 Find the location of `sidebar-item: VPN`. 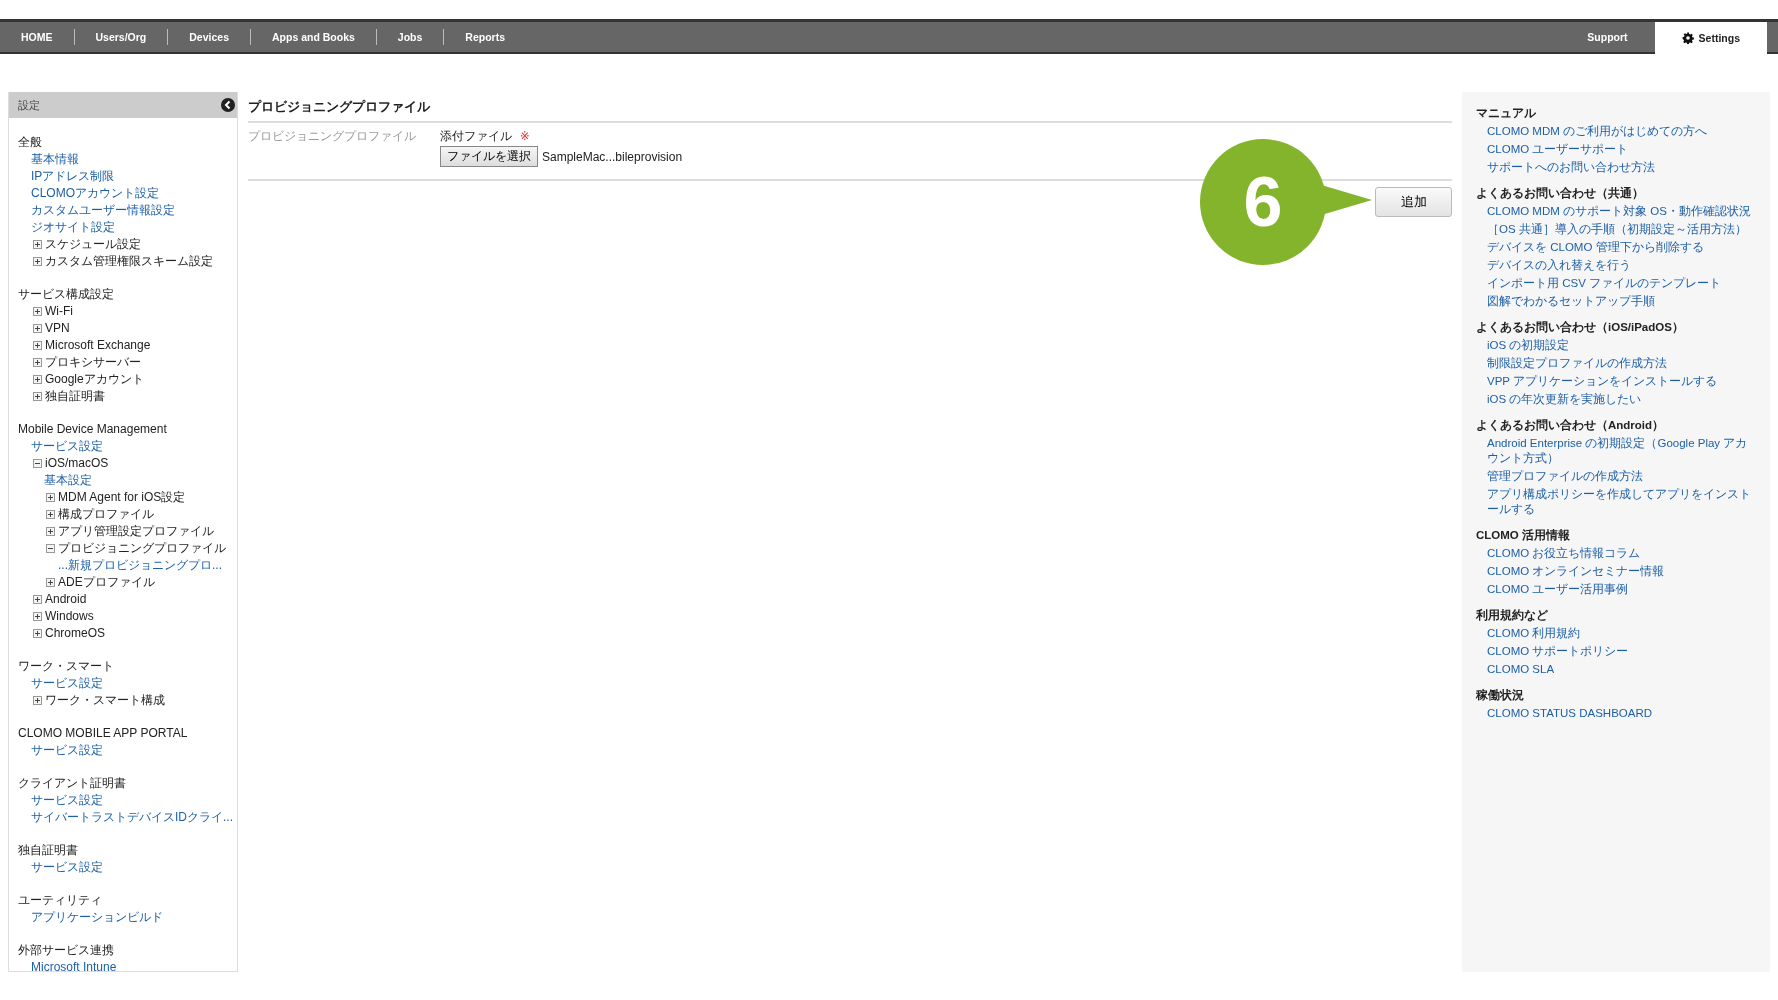

sidebar-item: VPN is located at coordinates (57, 328).